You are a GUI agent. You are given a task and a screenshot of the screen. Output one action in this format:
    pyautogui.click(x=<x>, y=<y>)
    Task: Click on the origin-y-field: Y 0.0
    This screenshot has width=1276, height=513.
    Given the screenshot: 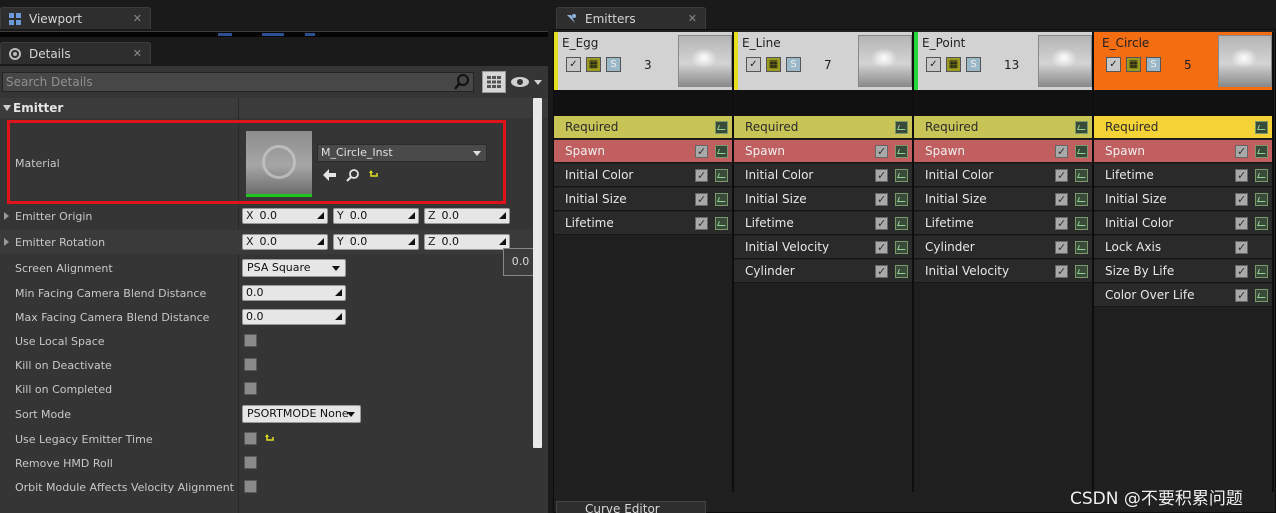 What is the action you would take?
    pyautogui.click(x=376, y=216)
    